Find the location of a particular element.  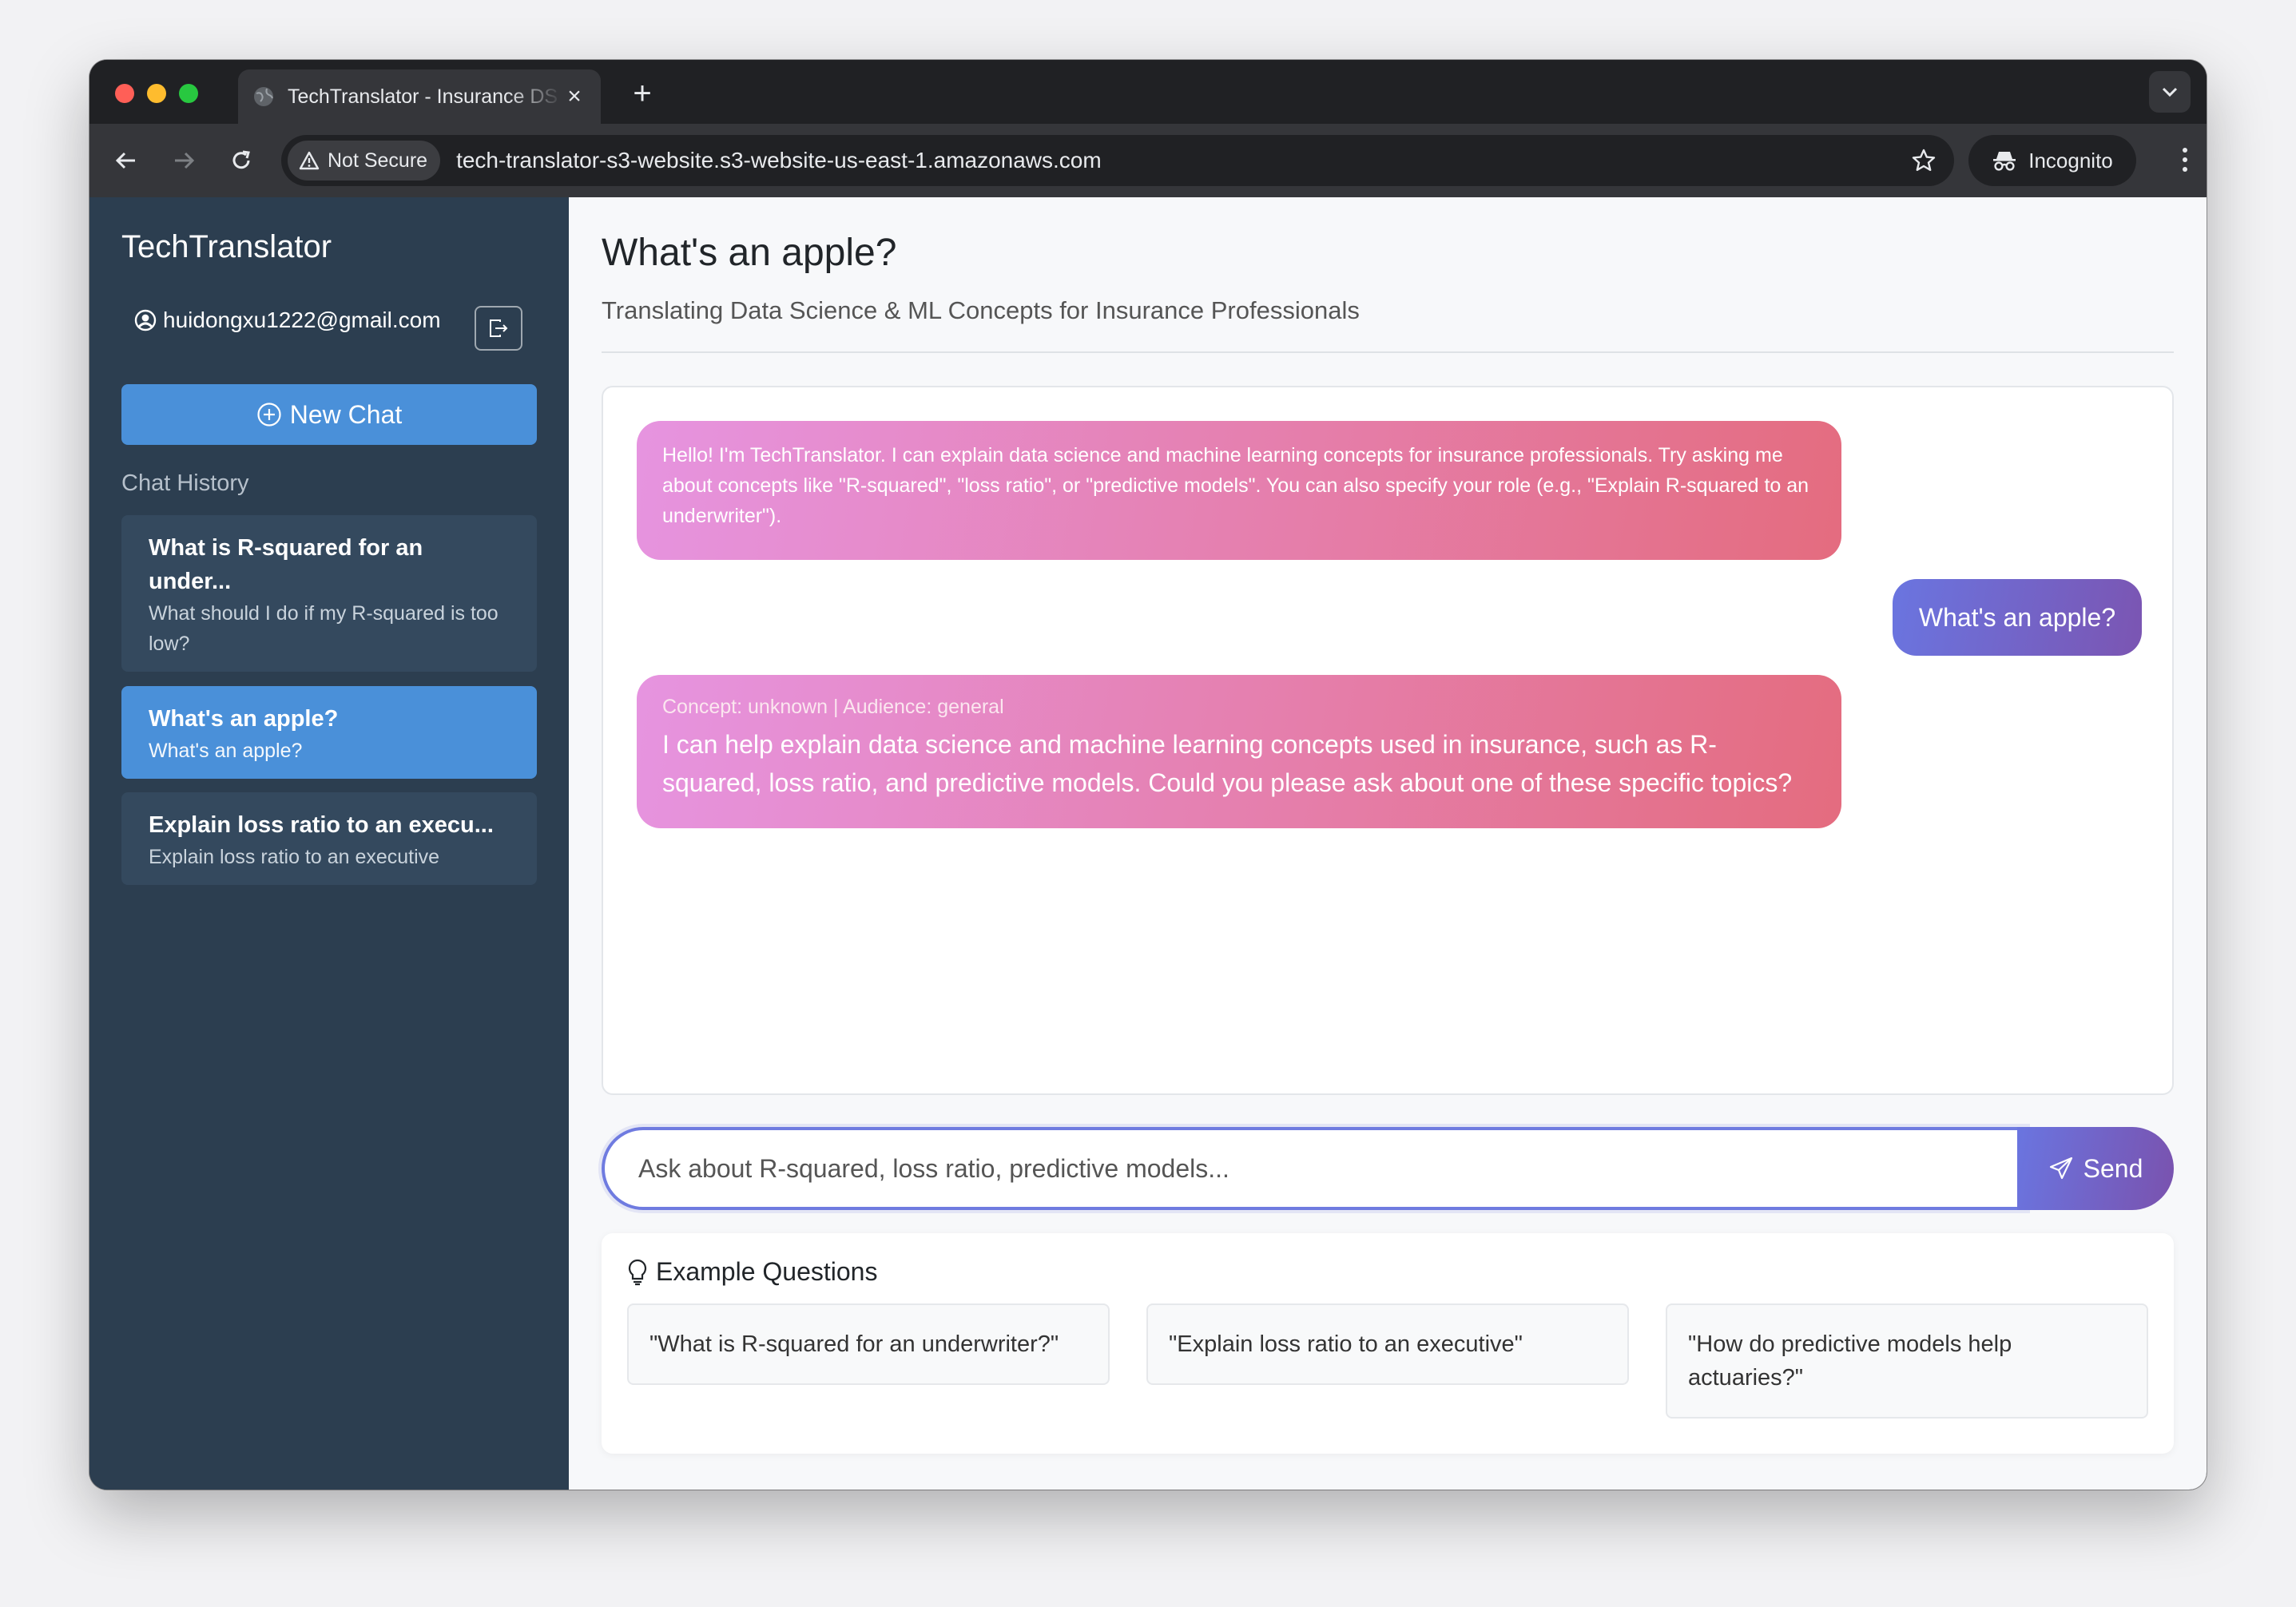

history-item-subtitle: Explain loss ratio to an executive is located at coordinates (294, 857).